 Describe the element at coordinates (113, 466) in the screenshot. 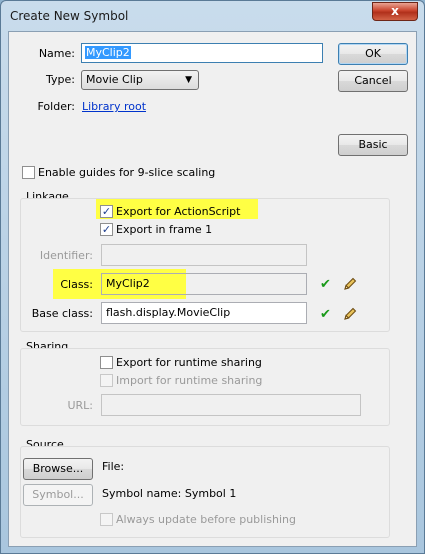

I see `file-label: File:` at that location.